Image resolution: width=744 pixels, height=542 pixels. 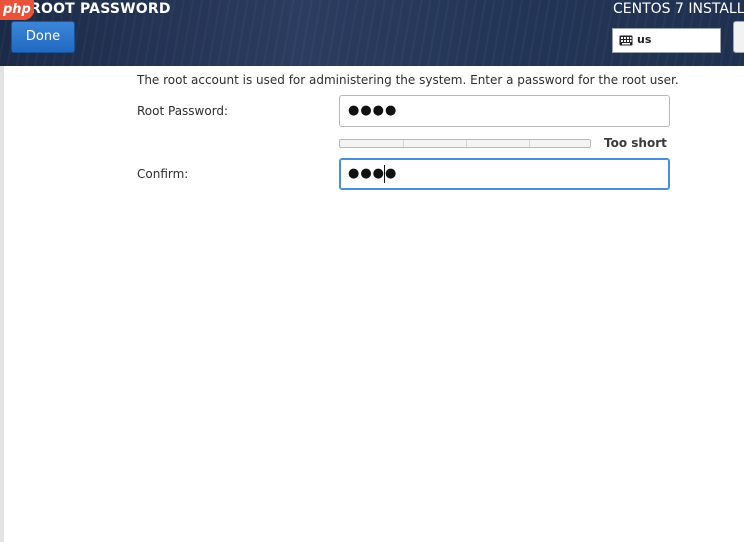 What do you see at coordinates (738, 37) in the screenshot?
I see `help-button` at bounding box center [738, 37].